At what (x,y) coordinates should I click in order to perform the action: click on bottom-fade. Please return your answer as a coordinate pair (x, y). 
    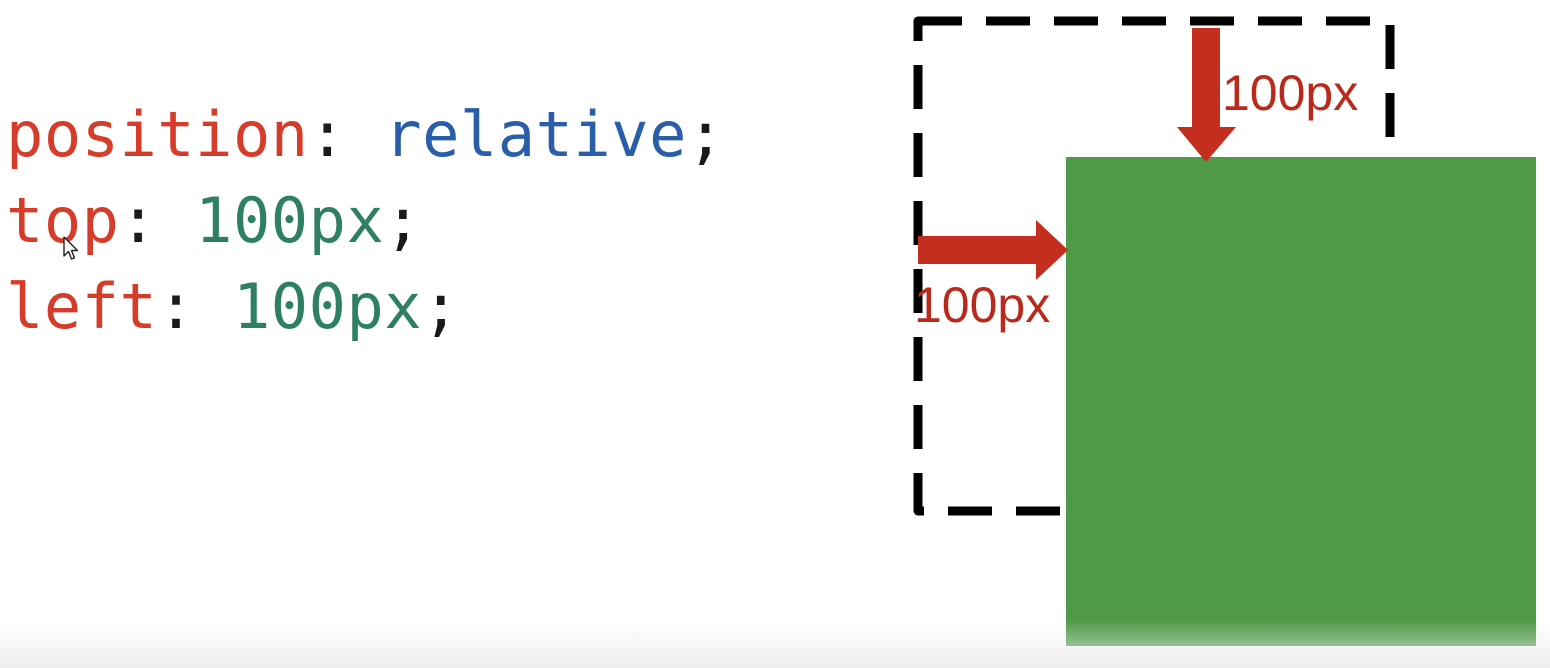
    Looking at the image, I should click on (775, 644).